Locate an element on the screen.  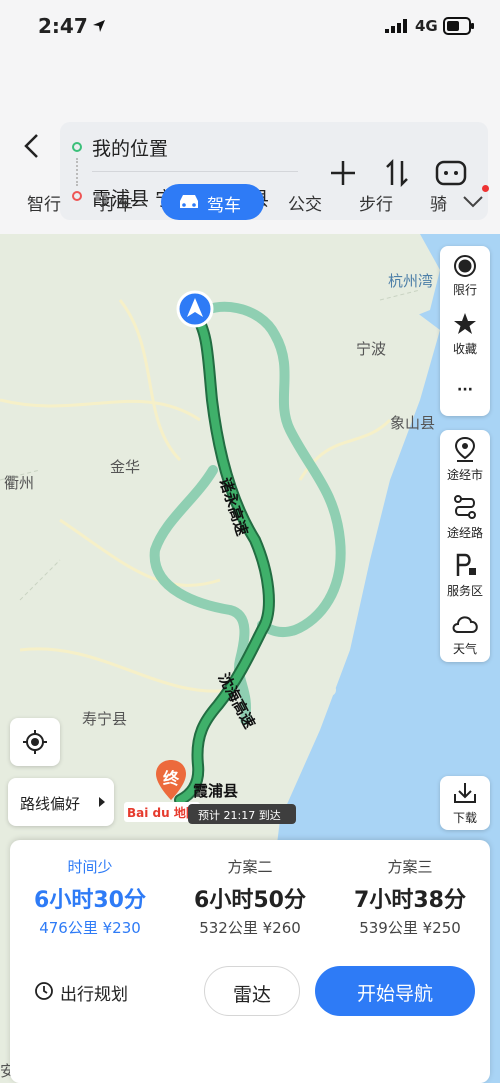
plan-meta: 476公里 ¥230 is located at coordinates (90, 928).